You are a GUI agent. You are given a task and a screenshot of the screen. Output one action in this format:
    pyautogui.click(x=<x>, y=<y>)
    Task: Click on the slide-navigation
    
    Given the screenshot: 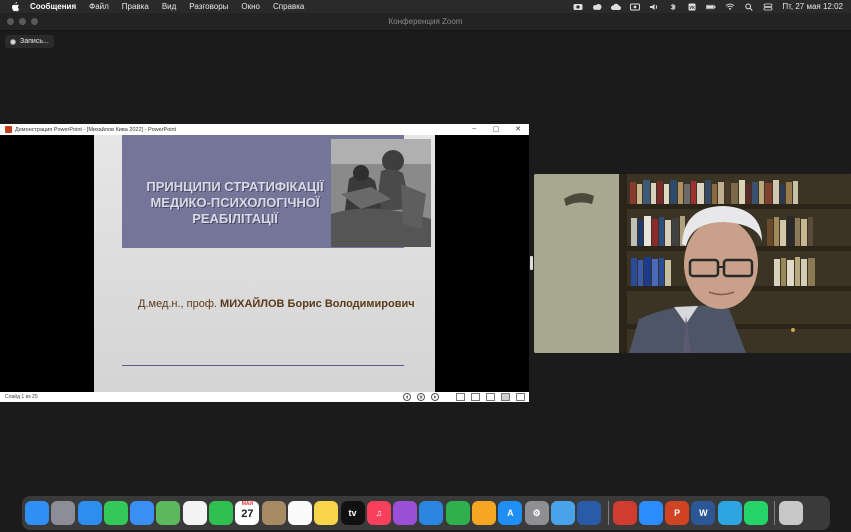 What is the action you would take?
    pyautogui.click(x=421, y=397)
    